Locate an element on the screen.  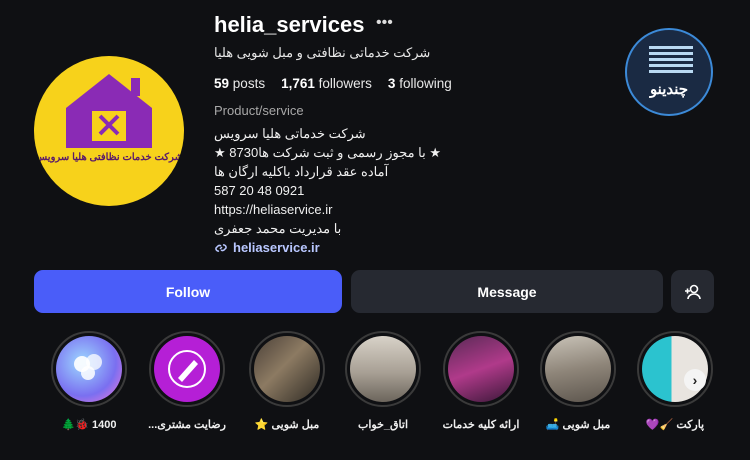
logo-caption: شرکت خدمات نظافتی هلیا سرویس is located at coordinates (109, 157).